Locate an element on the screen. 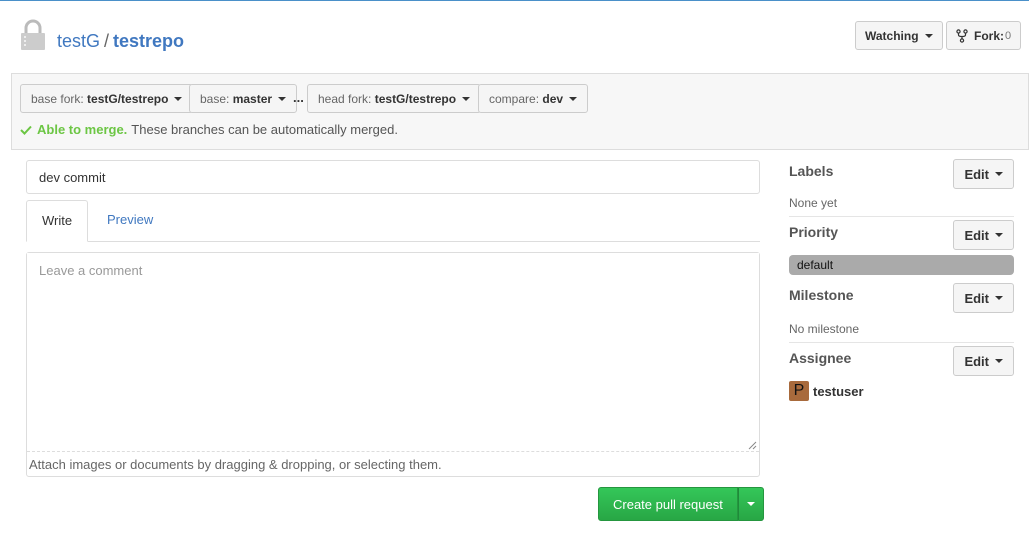 This screenshot has height=533, width=1029. base-fork-select: base fork: testG/testrepo is located at coordinates (107, 98).